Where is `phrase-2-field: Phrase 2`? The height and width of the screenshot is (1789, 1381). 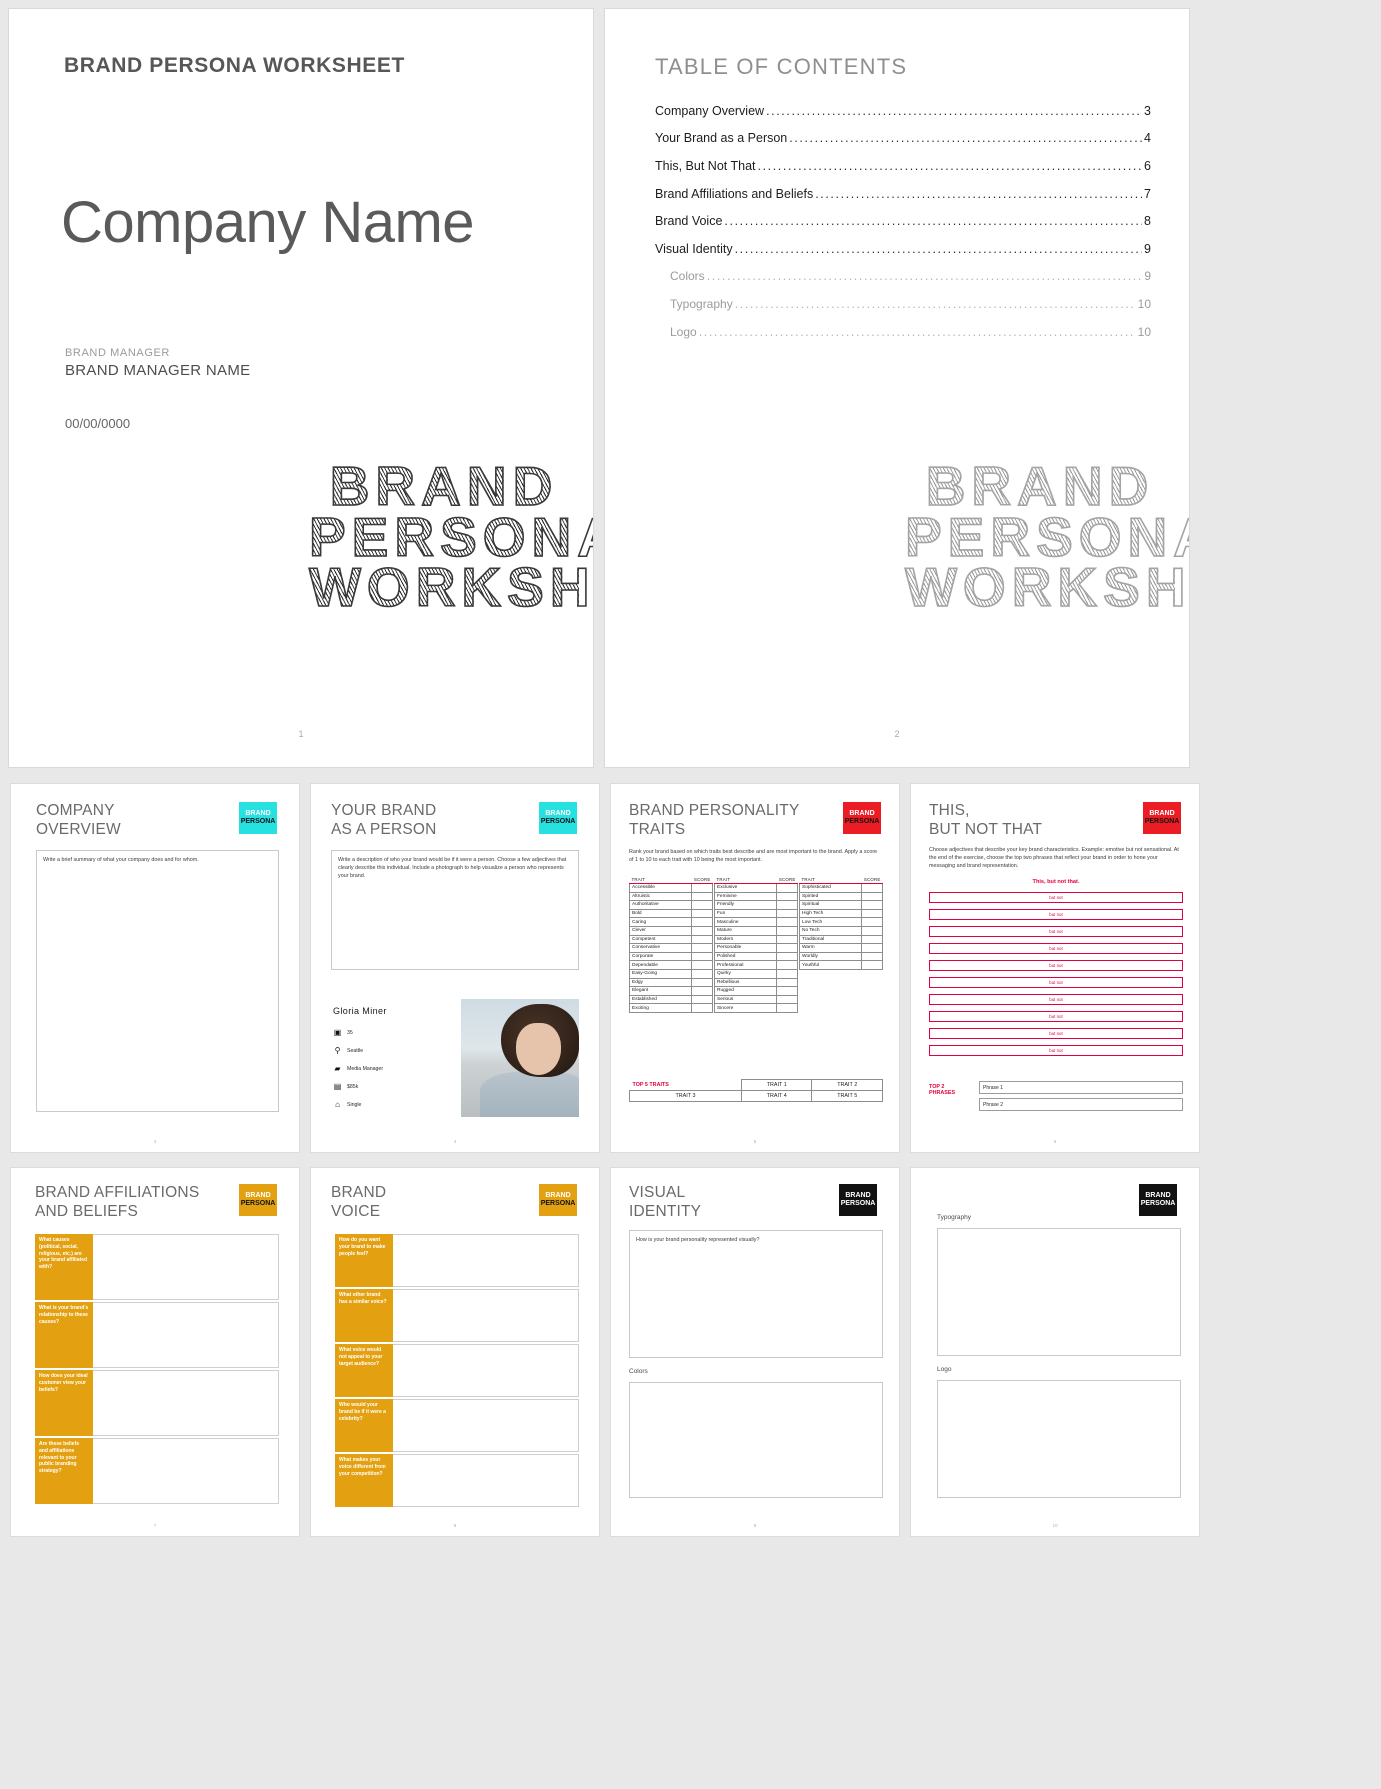
phrase-2-field: Phrase 2 is located at coordinates (1081, 1104).